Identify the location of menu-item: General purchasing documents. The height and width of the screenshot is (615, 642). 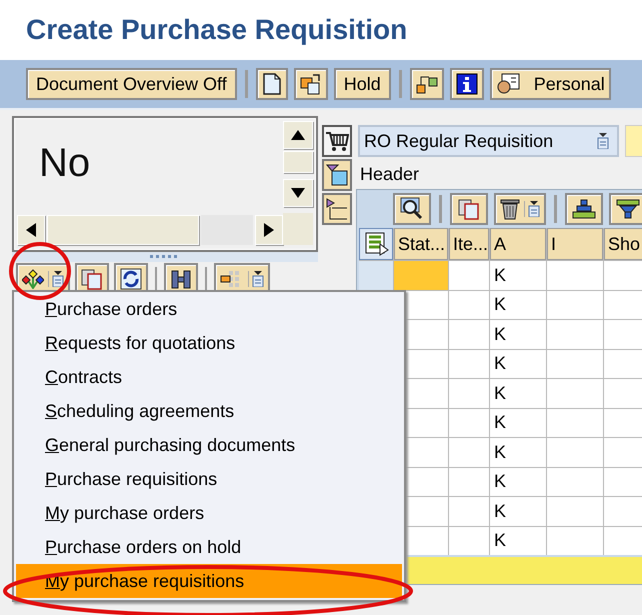
(209, 445).